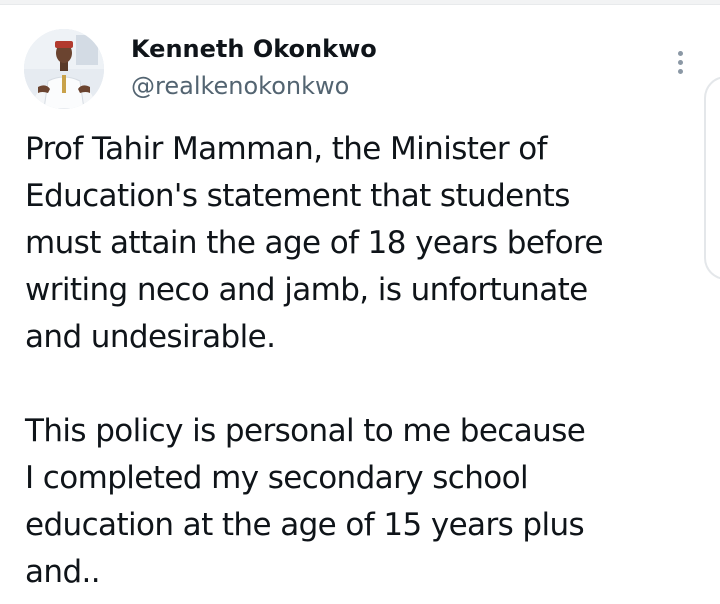 The width and height of the screenshot is (720, 604). Describe the element at coordinates (314, 243) in the screenshot. I see `tweet-line: must attain the age of 18 years before` at that location.